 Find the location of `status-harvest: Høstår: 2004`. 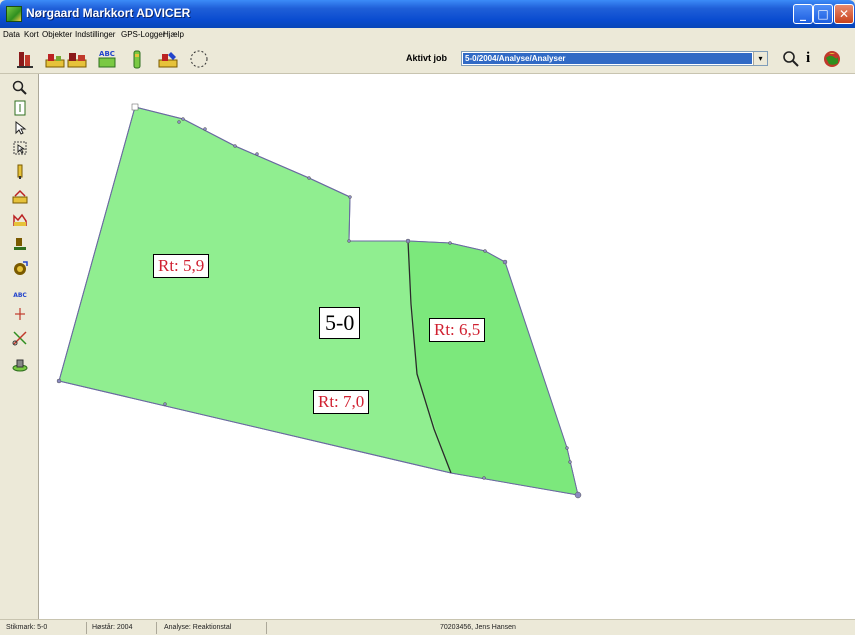

status-harvest: Høstår: 2004 is located at coordinates (112, 627).